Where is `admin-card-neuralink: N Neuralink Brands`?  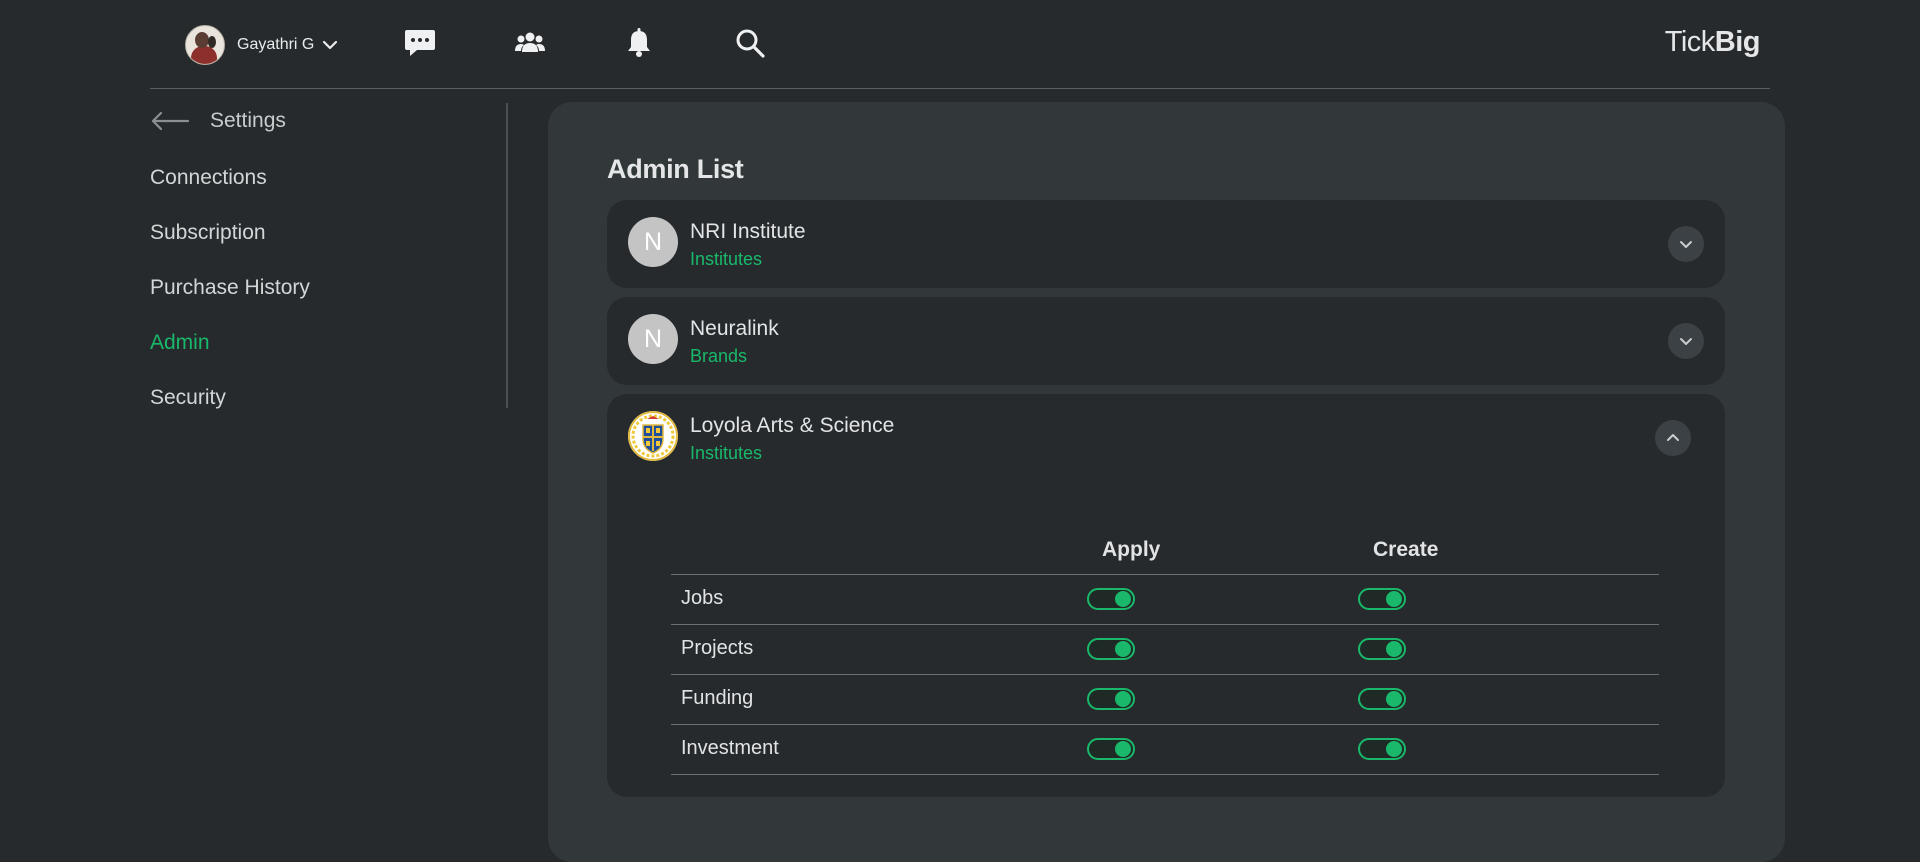 admin-card-neuralink: N Neuralink Brands is located at coordinates (1166, 341).